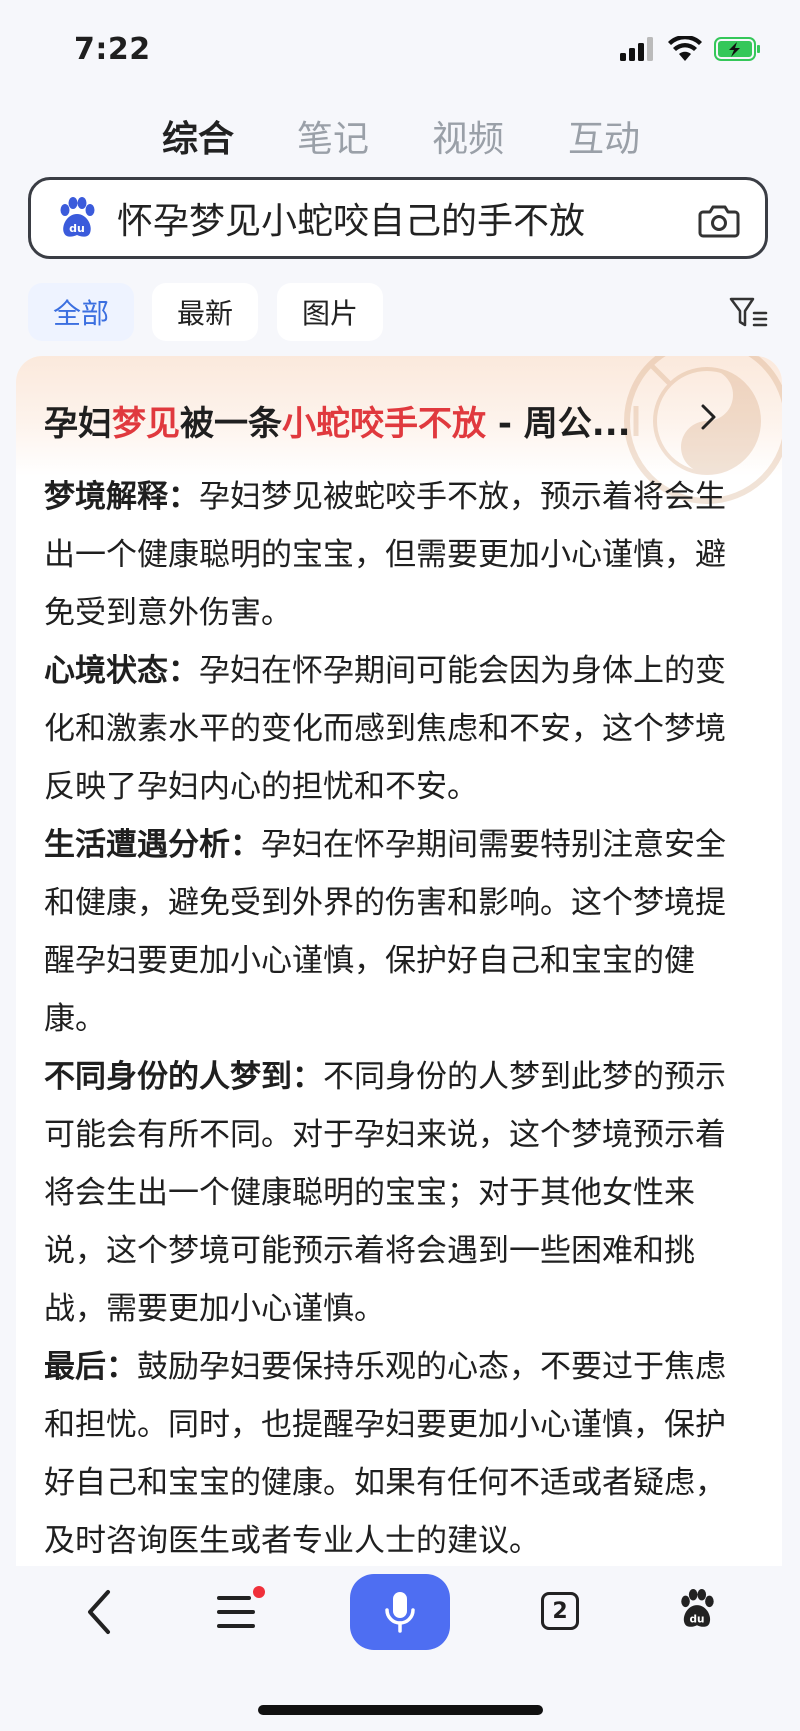  Describe the element at coordinates (737, 49) in the screenshot. I see `battery-charging-icon` at that location.